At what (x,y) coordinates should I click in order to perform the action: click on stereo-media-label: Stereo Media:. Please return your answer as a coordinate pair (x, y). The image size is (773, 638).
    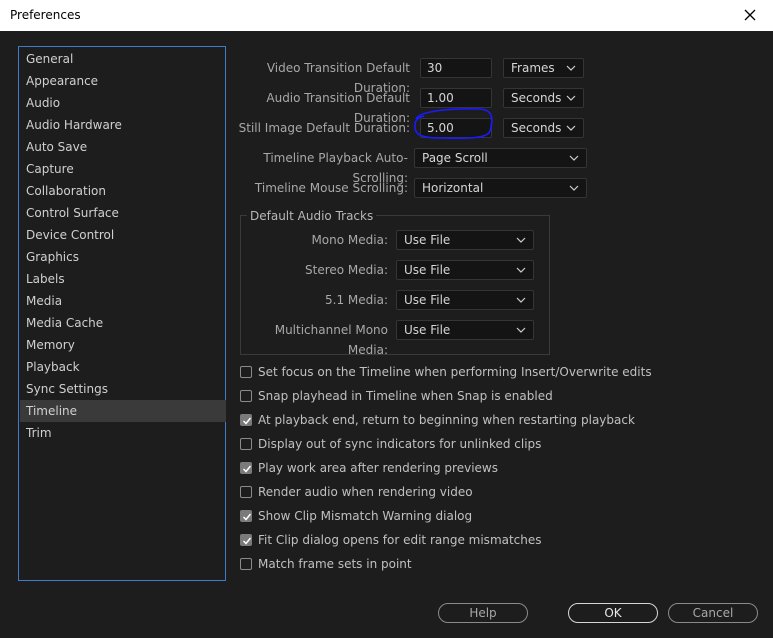
    Looking at the image, I should click on (346, 270).